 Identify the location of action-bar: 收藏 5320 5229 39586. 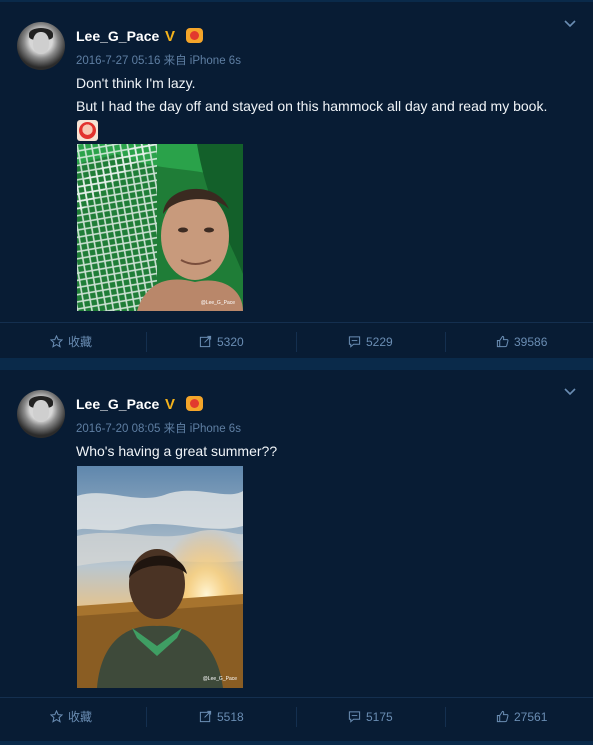
(296, 341).